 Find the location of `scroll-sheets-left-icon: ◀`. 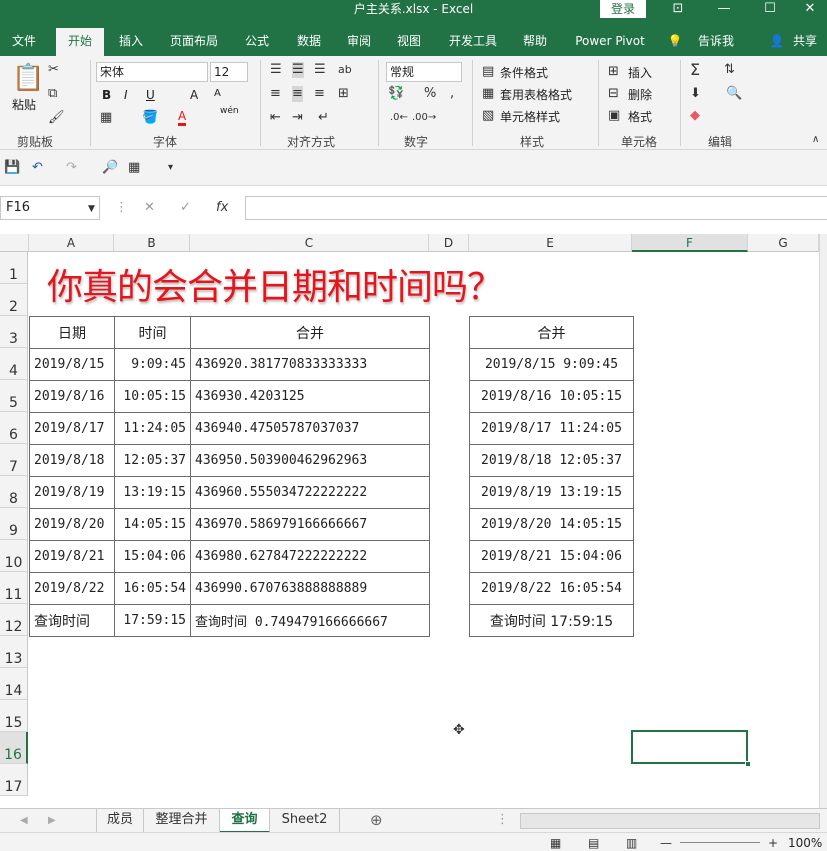

scroll-sheets-left-icon: ◀ is located at coordinates (24, 821).